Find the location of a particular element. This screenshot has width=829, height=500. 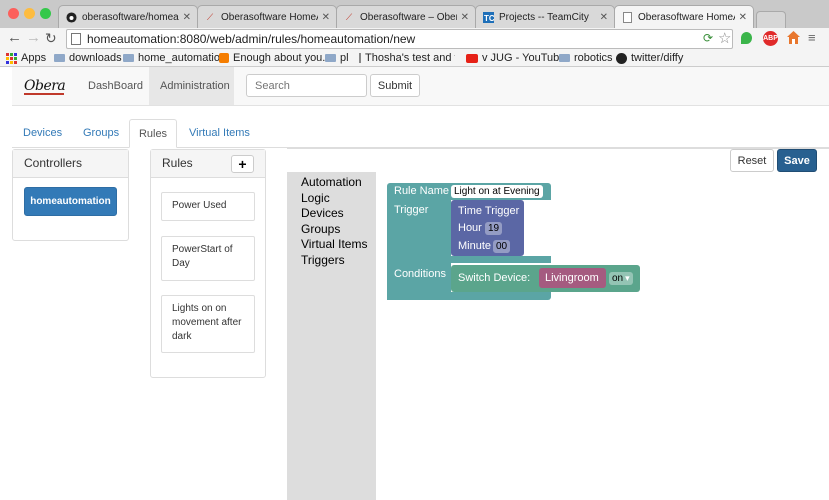

bookmark-jug-youtube: v JUG - YouTube is located at coordinates (515, 58).